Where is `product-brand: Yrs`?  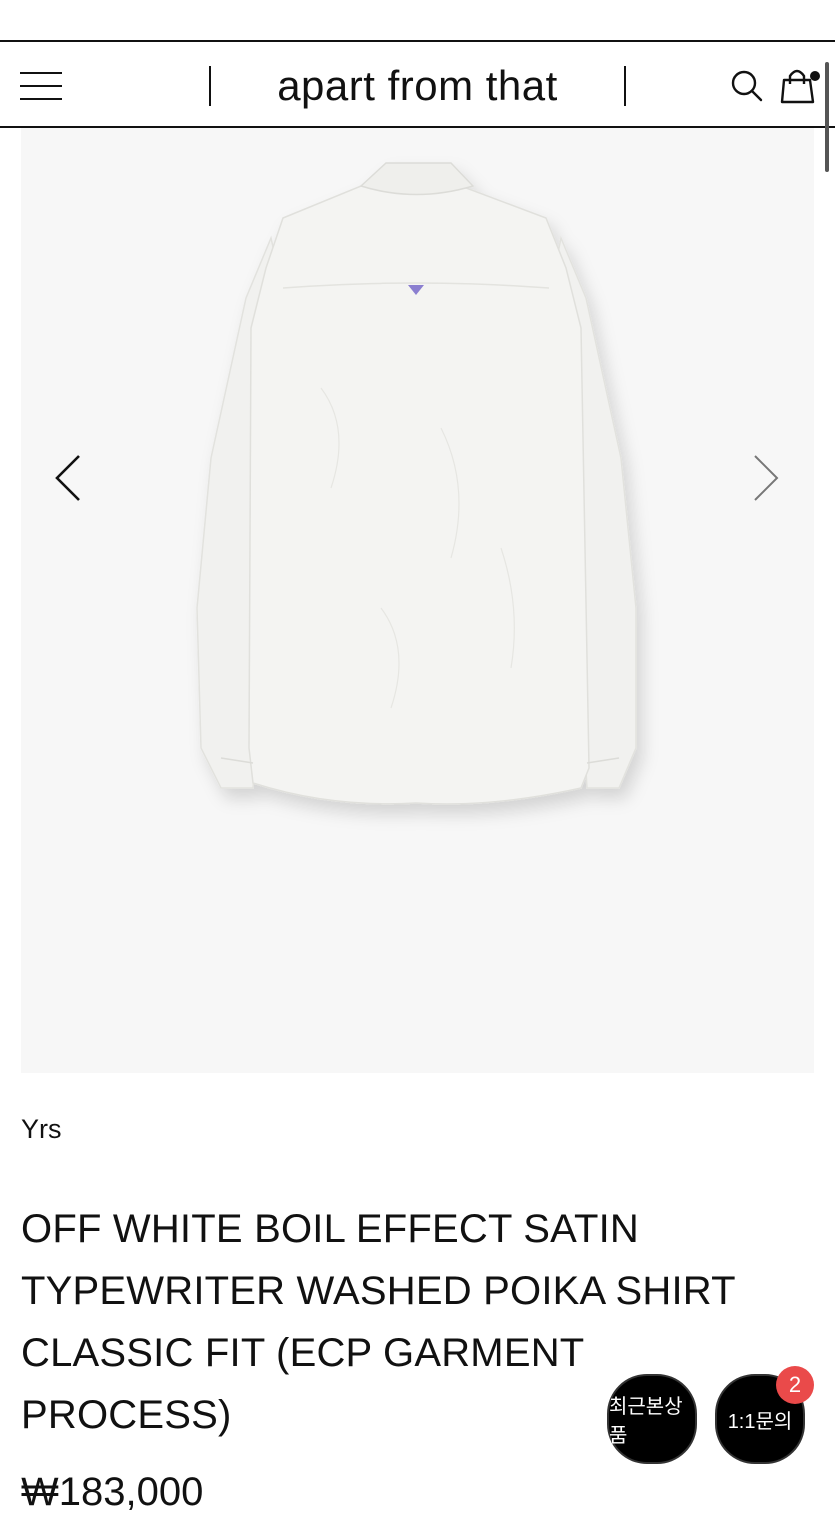
product-brand: Yrs is located at coordinates (41, 1129).